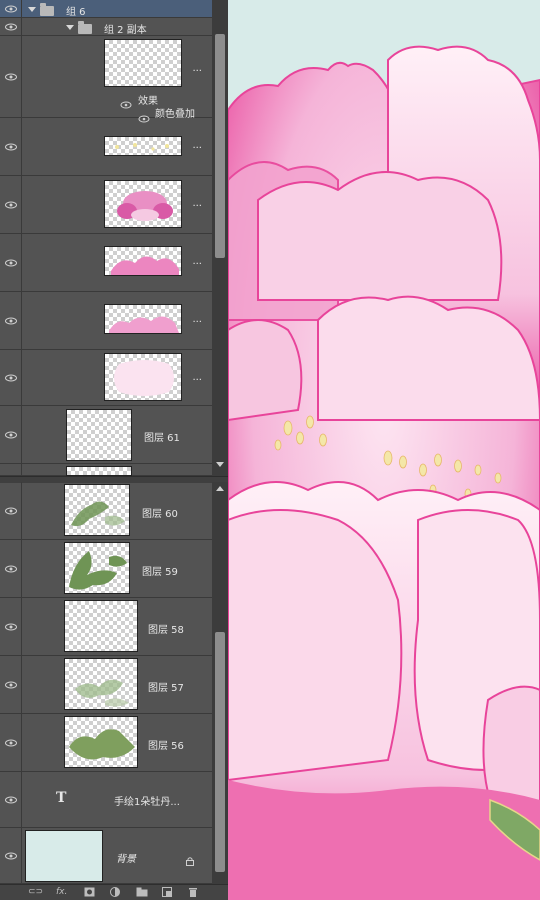 Image resolution: width=540 pixels, height=900 pixels. I want to click on background-thumbnail, so click(64, 856).